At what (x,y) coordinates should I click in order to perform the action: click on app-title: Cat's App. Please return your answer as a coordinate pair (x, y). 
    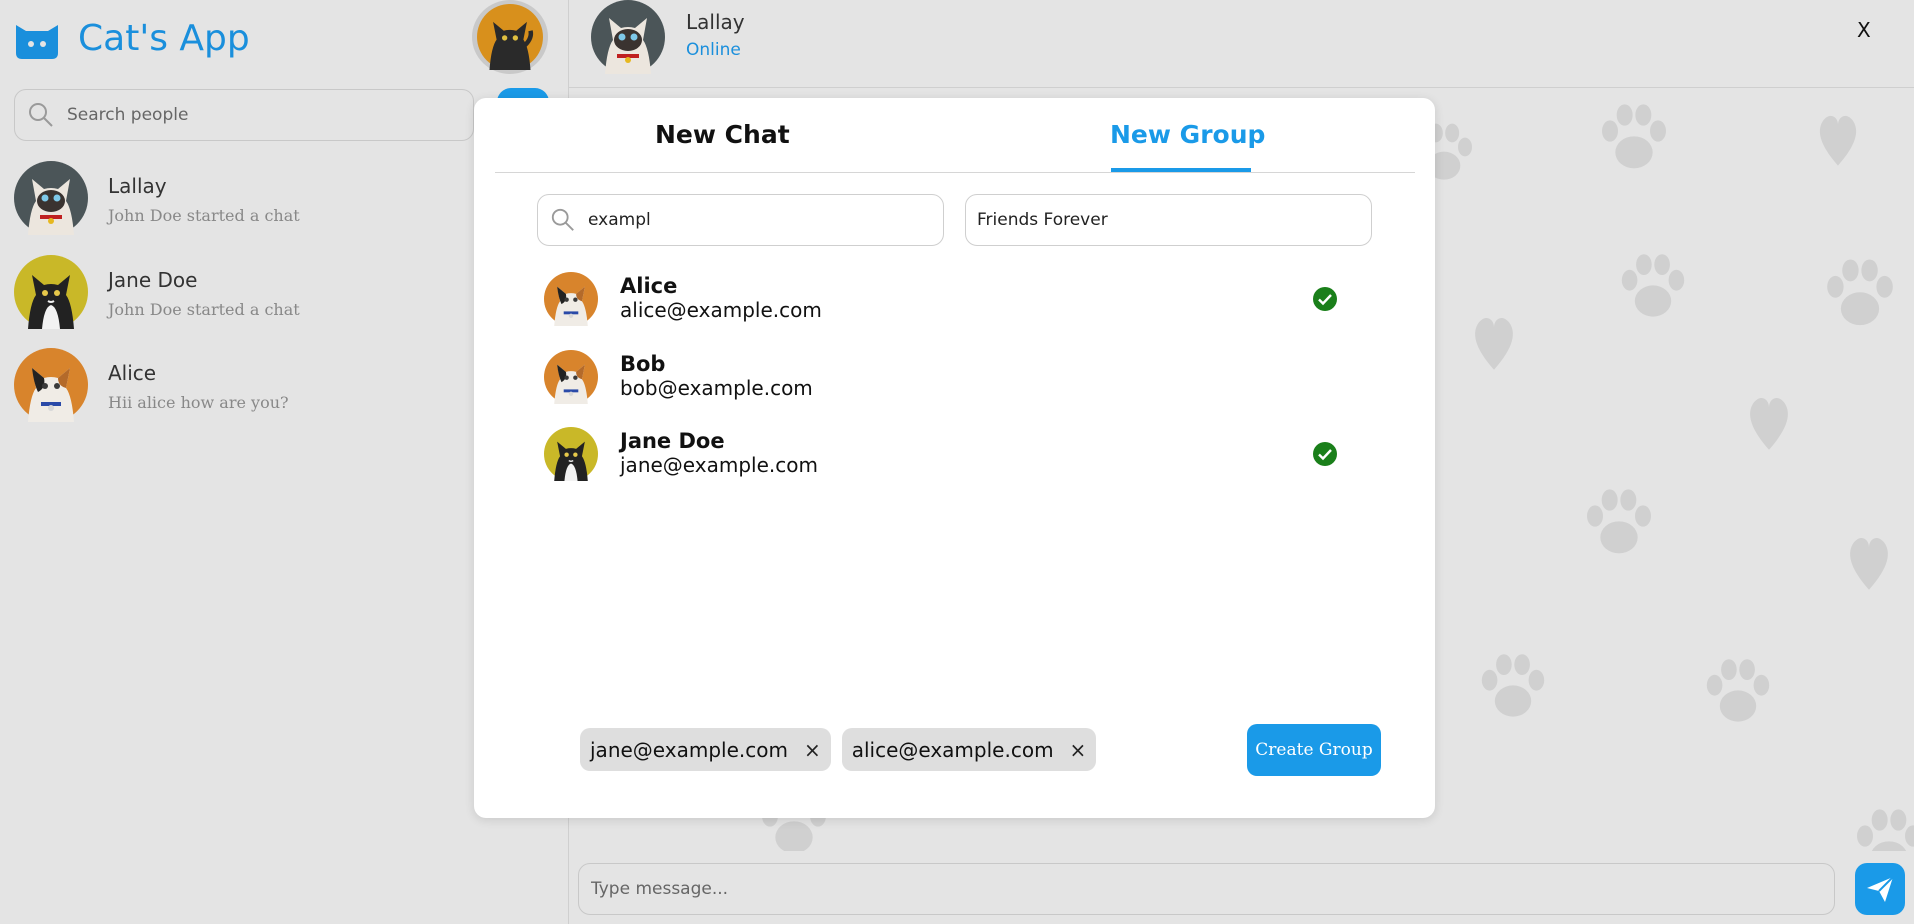
    Looking at the image, I should click on (164, 38).